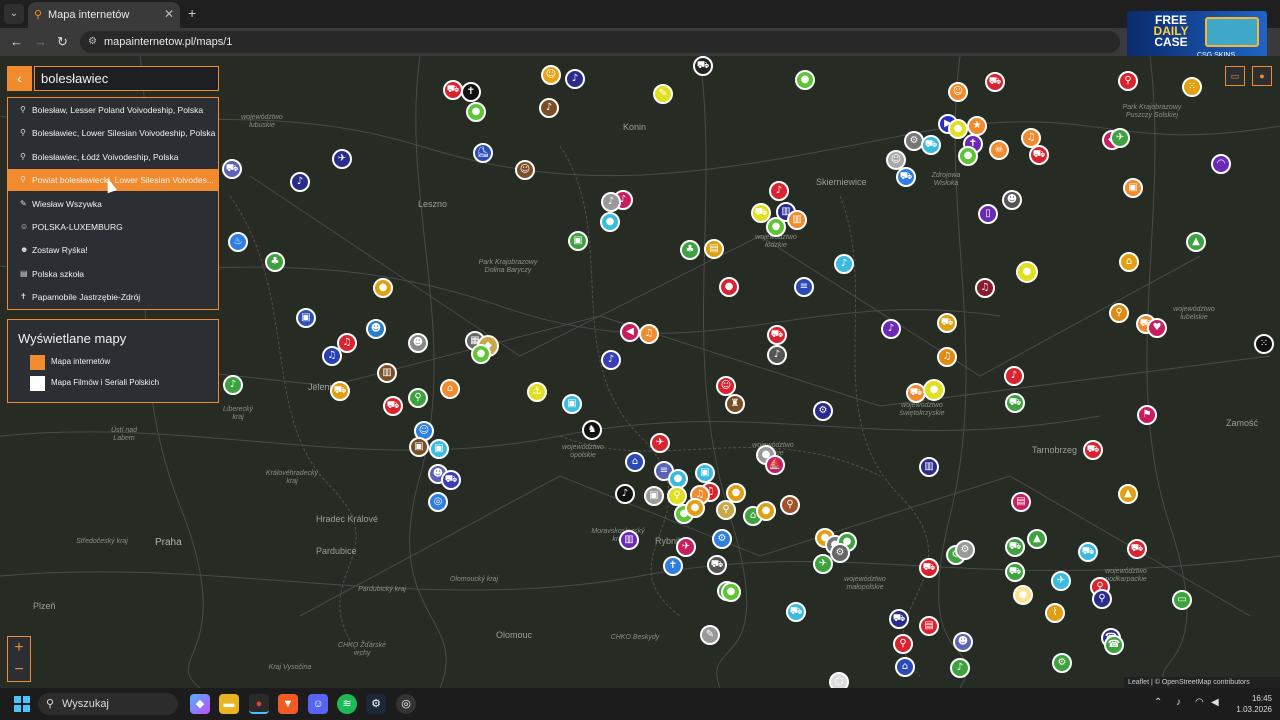 Image resolution: width=1280 pixels, height=720 pixels. What do you see at coordinates (839, 680) in the screenshot?
I see `marker-circle-icon: ○` at bounding box center [839, 680].